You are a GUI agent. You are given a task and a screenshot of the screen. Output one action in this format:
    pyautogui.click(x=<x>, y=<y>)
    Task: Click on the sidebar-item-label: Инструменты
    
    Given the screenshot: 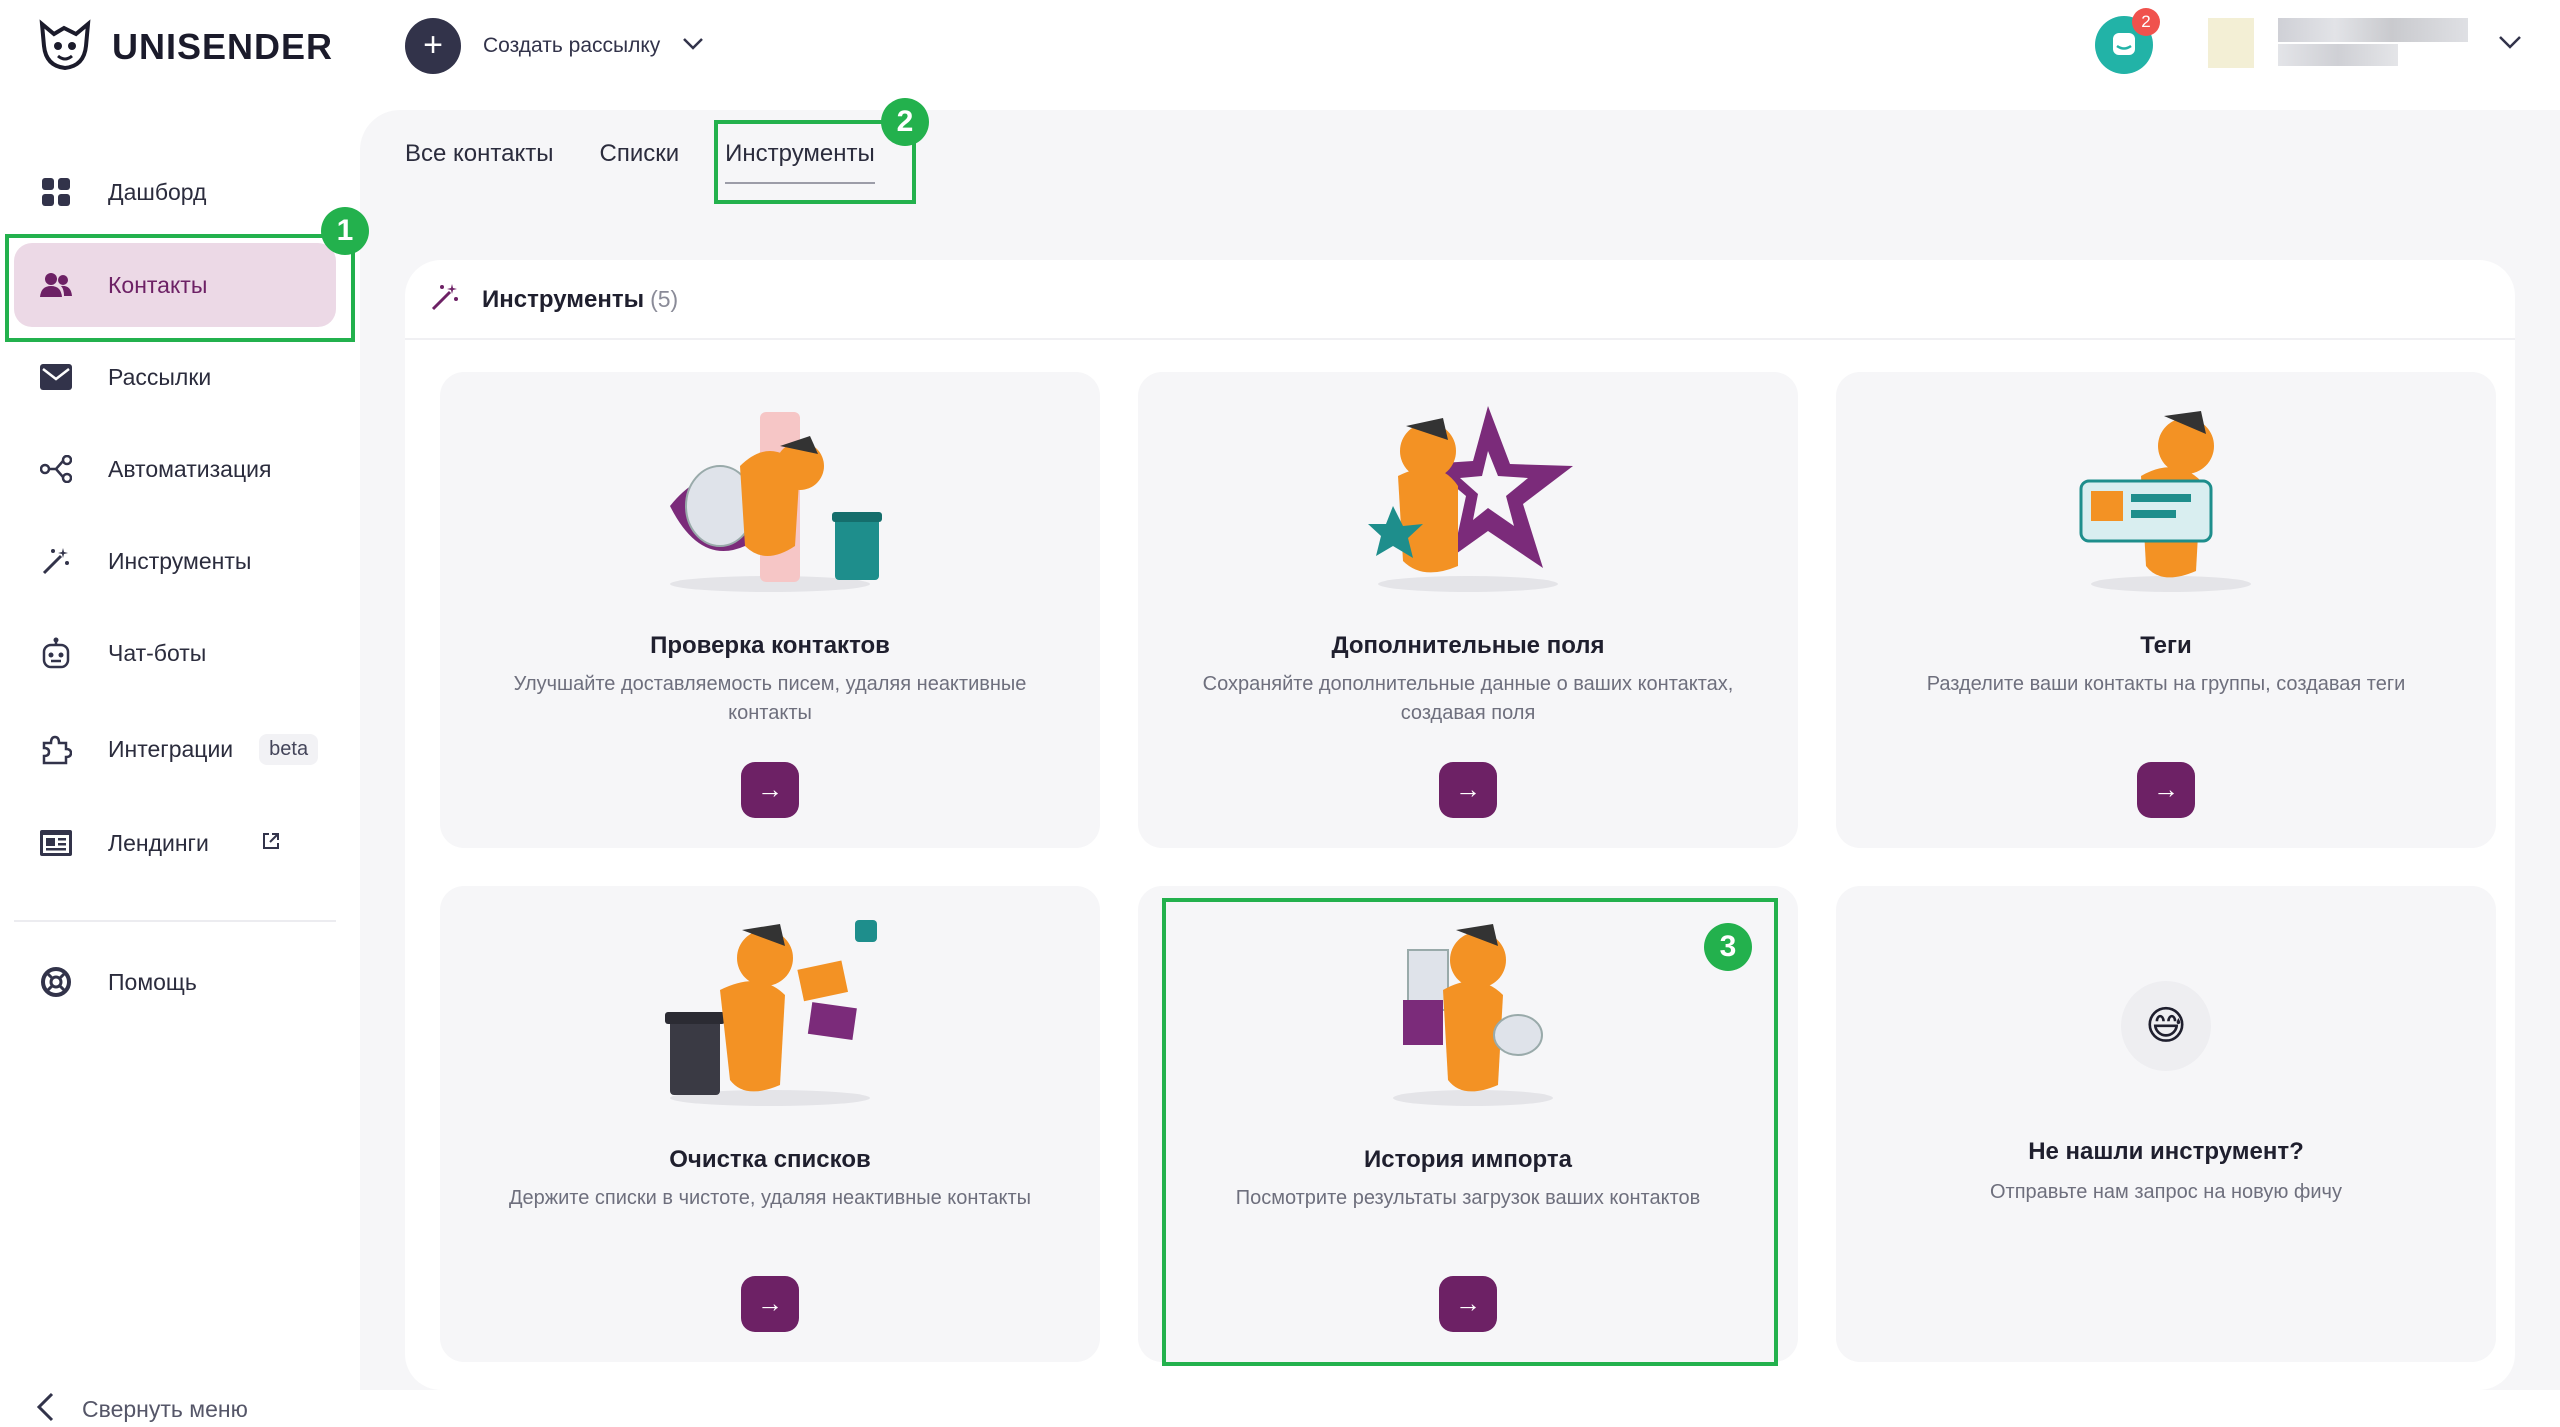 What is the action you would take?
    pyautogui.click(x=180, y=560)
    